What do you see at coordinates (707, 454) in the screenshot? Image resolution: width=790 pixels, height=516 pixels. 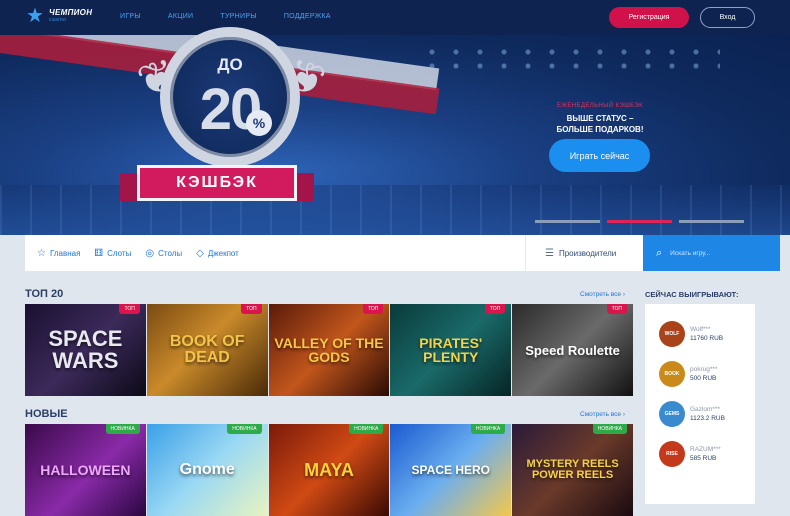 I see `winner-item: RISE RAZUM*** 585 RUB` at bounding box center [707, 454].